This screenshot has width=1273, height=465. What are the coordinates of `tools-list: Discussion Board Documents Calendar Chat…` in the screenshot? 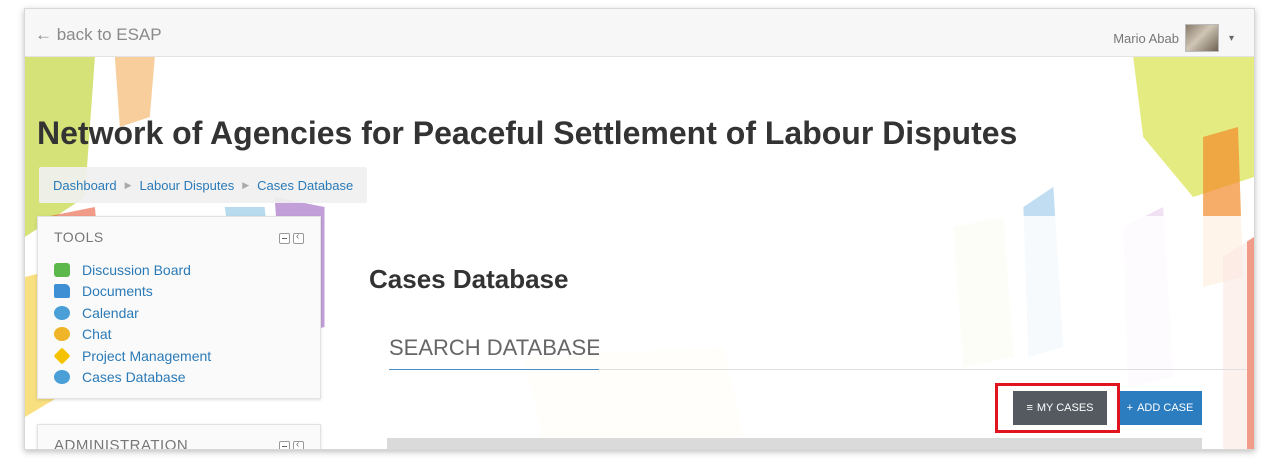 It's located at (132, 324).